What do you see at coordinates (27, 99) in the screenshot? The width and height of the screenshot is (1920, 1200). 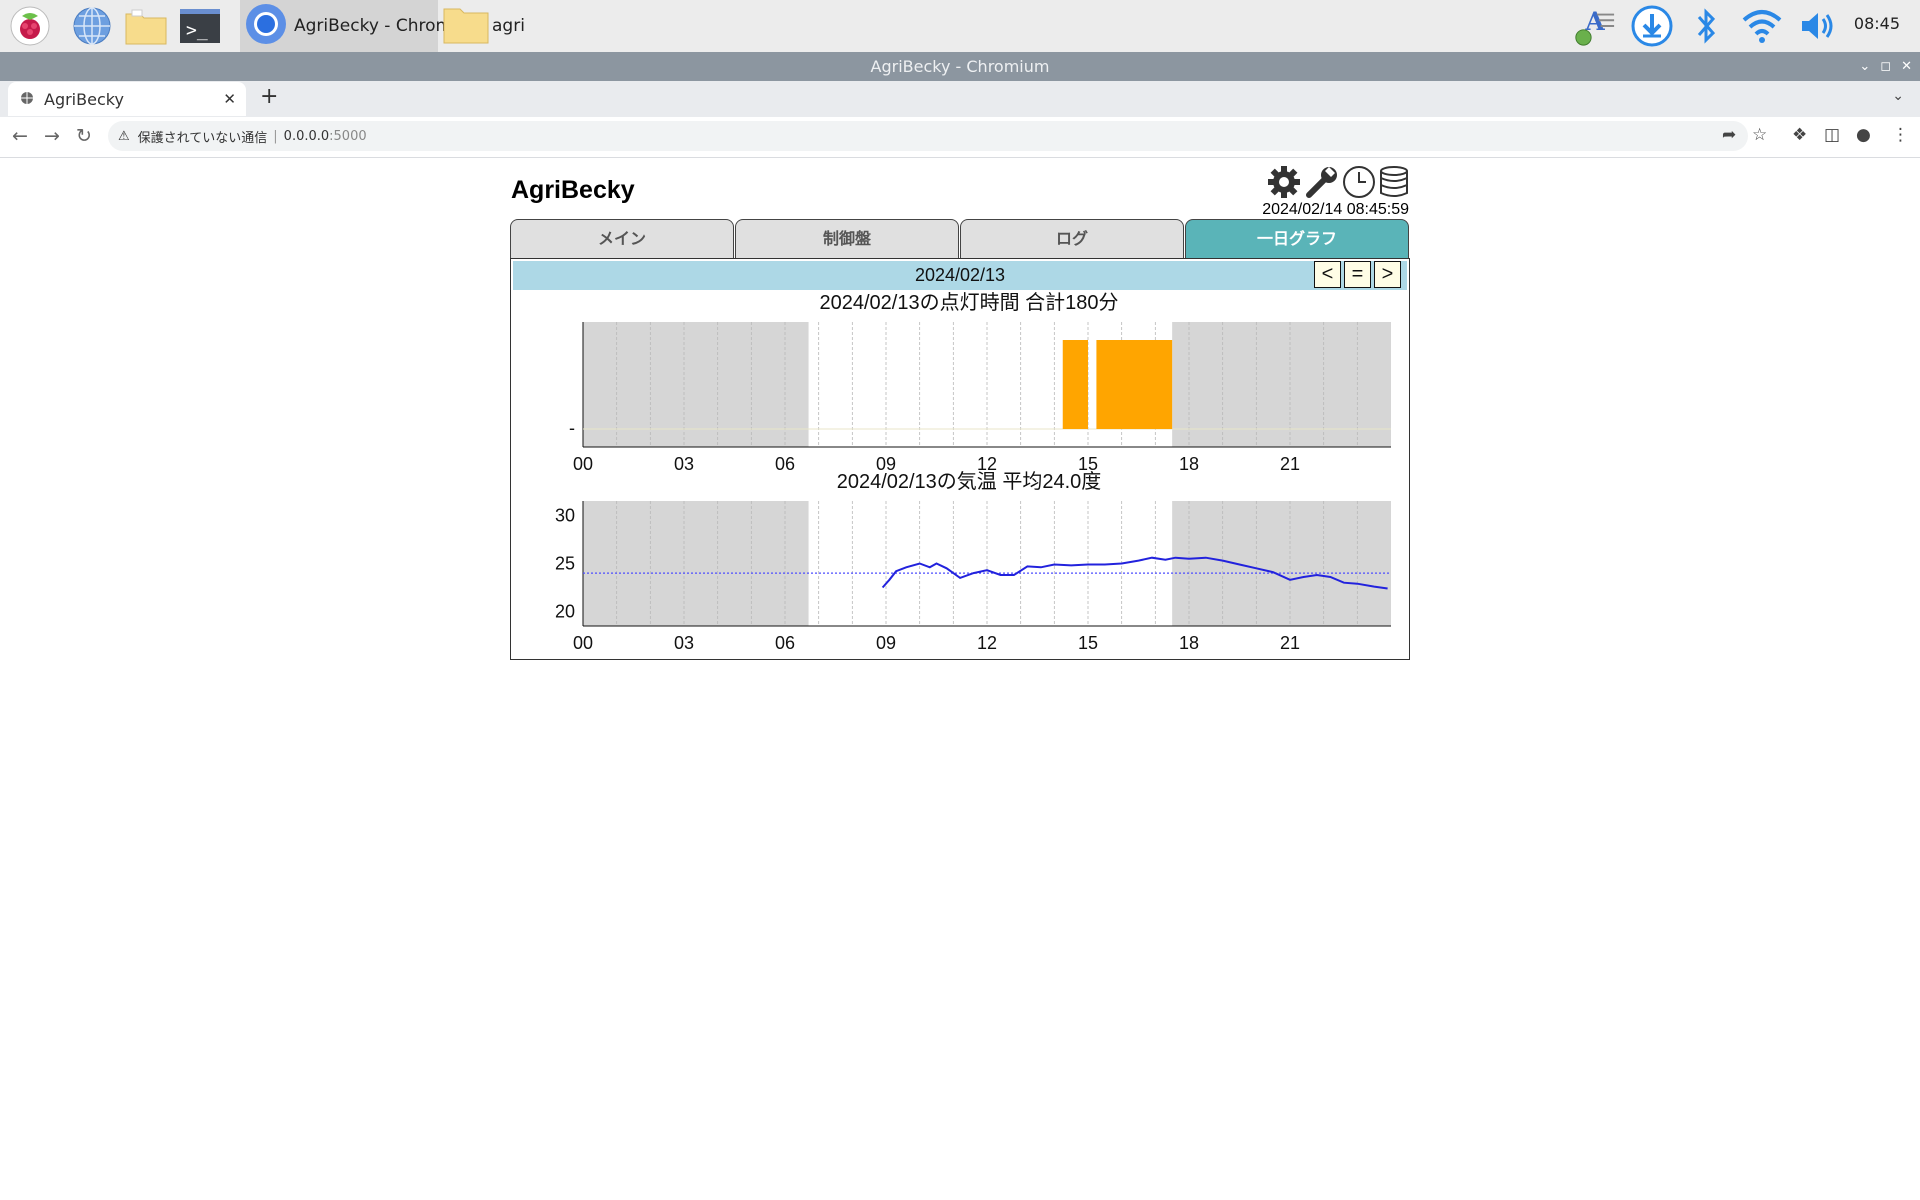 I see `globe-icon` at bounding box center [27, 99].